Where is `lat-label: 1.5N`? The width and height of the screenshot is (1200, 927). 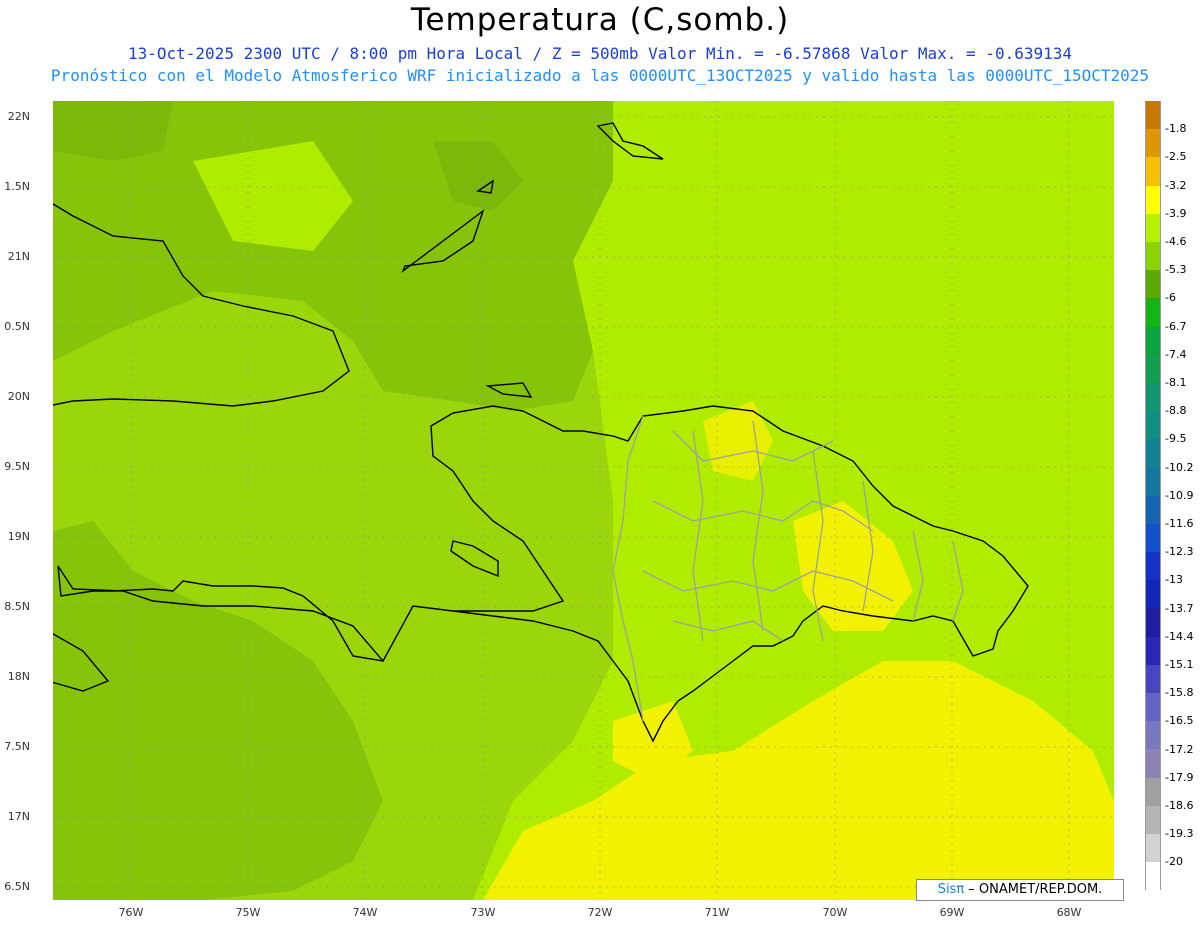
lat-label: 1.5N is located at coordinates (17, 186).